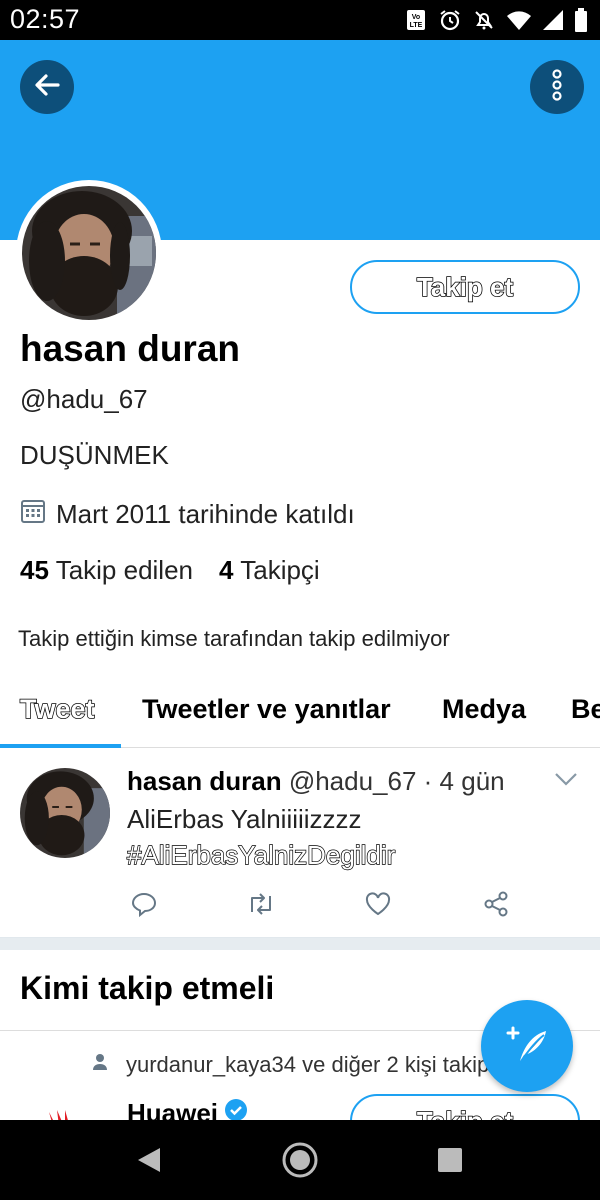  I want to click on chevron-down-icon, so click(566, 781).